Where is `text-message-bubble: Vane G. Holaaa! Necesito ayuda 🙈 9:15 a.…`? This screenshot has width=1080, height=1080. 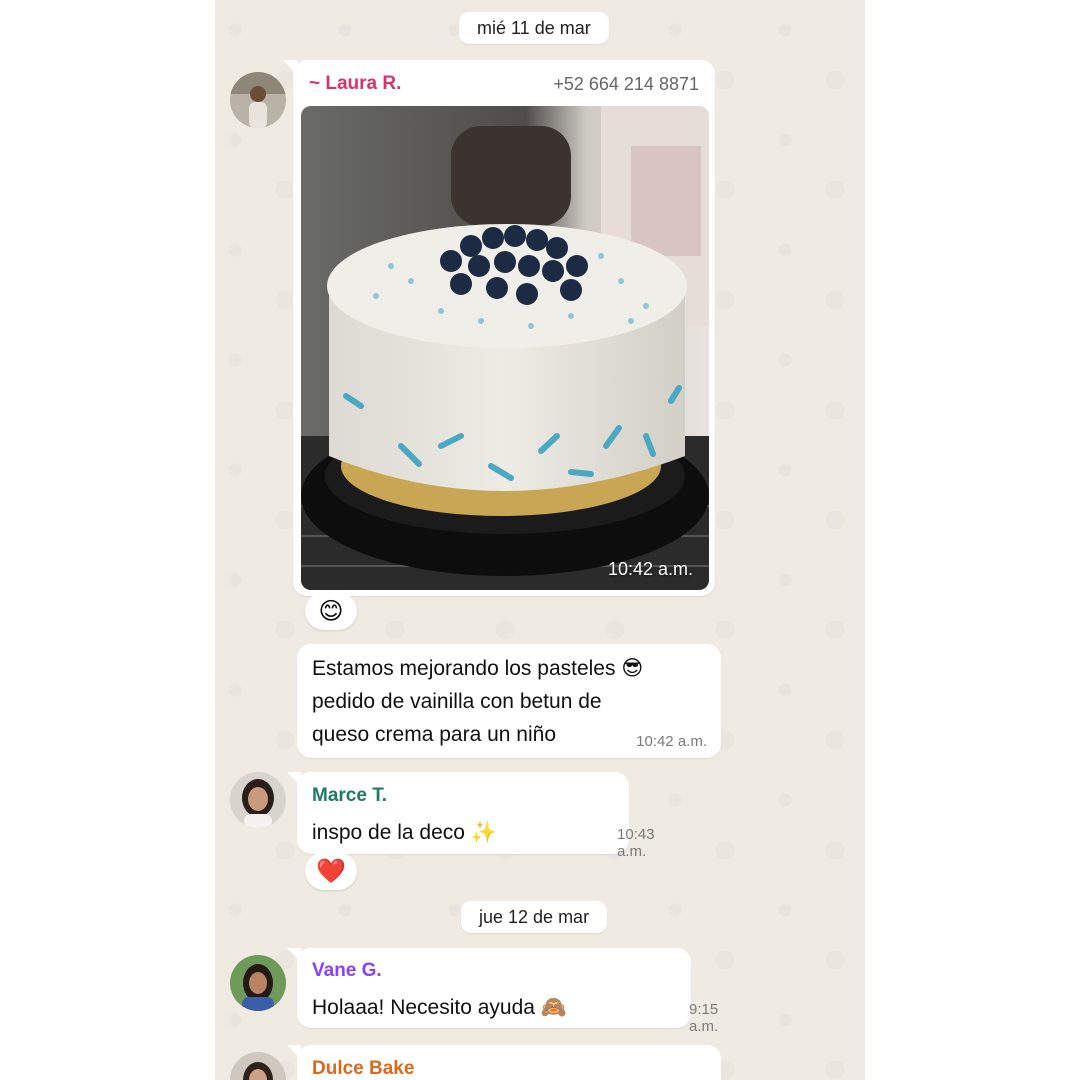
text-message-bubble: Vane G. Holaaa! Necesito ayuda 🙈 9:15 a.… is located at coordinates (507, 991).